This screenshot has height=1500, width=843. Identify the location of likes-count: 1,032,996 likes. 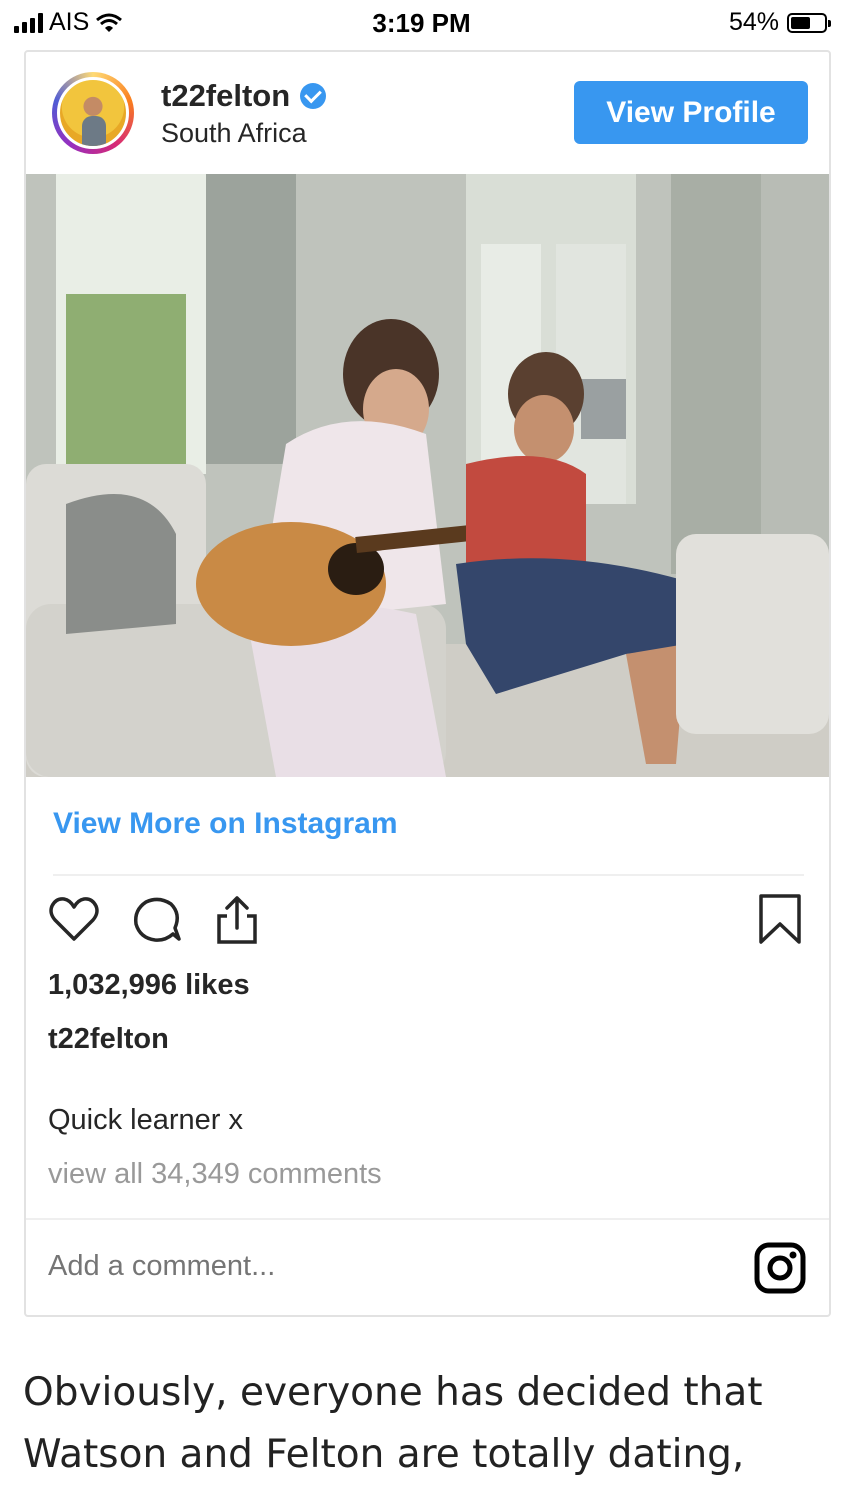
(149, 985).